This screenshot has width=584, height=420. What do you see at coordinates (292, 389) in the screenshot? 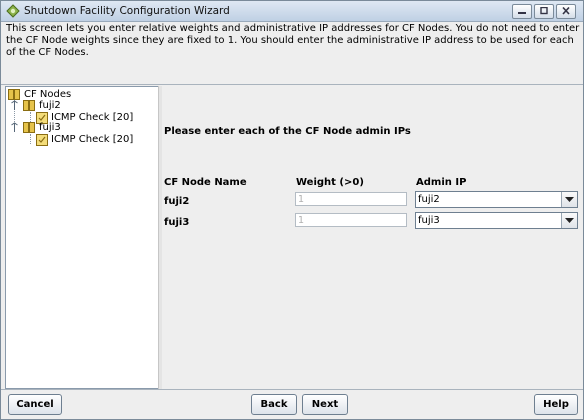
I see `bottom-divider` at bounding box center [292, 389].